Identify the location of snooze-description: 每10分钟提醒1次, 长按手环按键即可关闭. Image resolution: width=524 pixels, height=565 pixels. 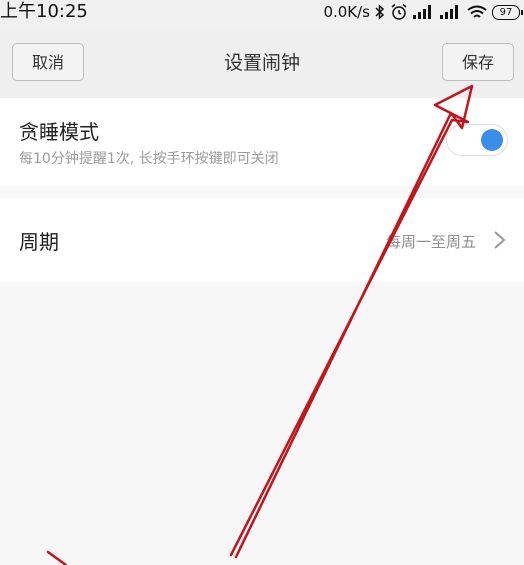
(149, 159).